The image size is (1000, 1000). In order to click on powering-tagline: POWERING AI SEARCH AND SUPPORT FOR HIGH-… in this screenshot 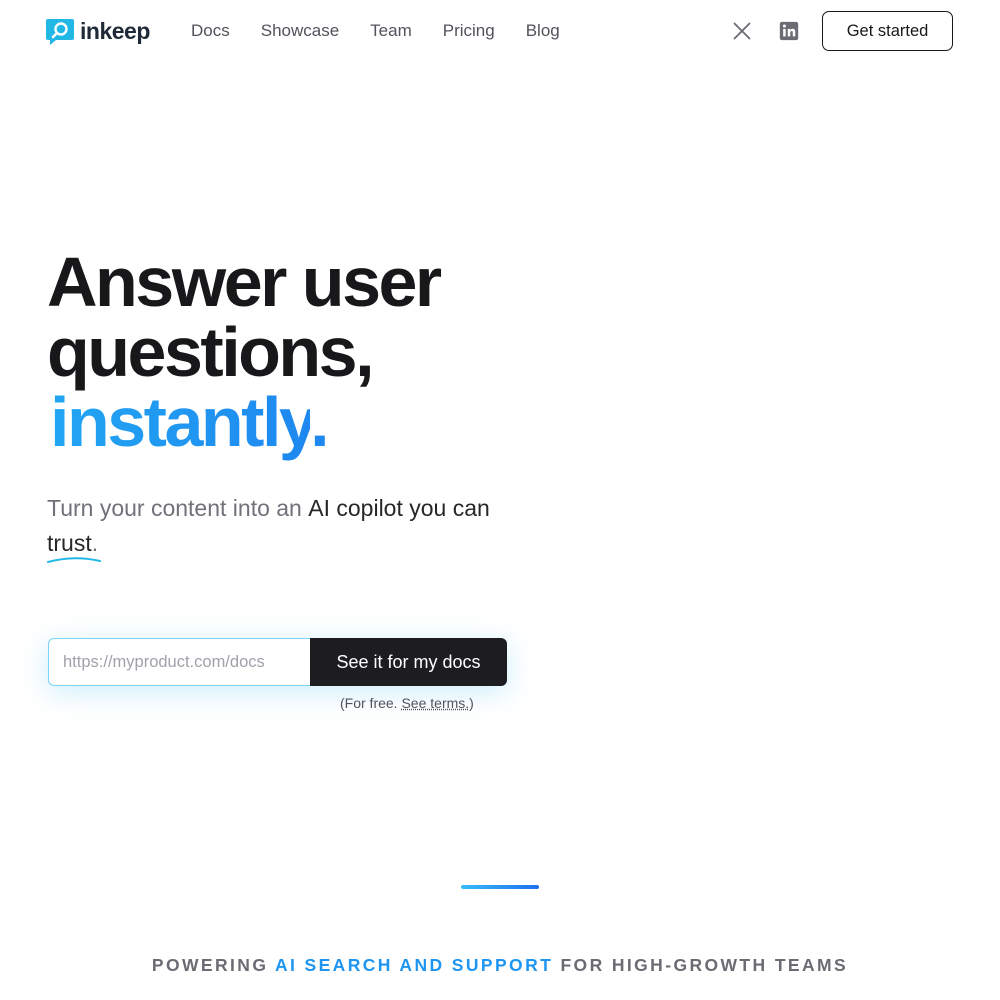, I will do `click(500, 965)`.